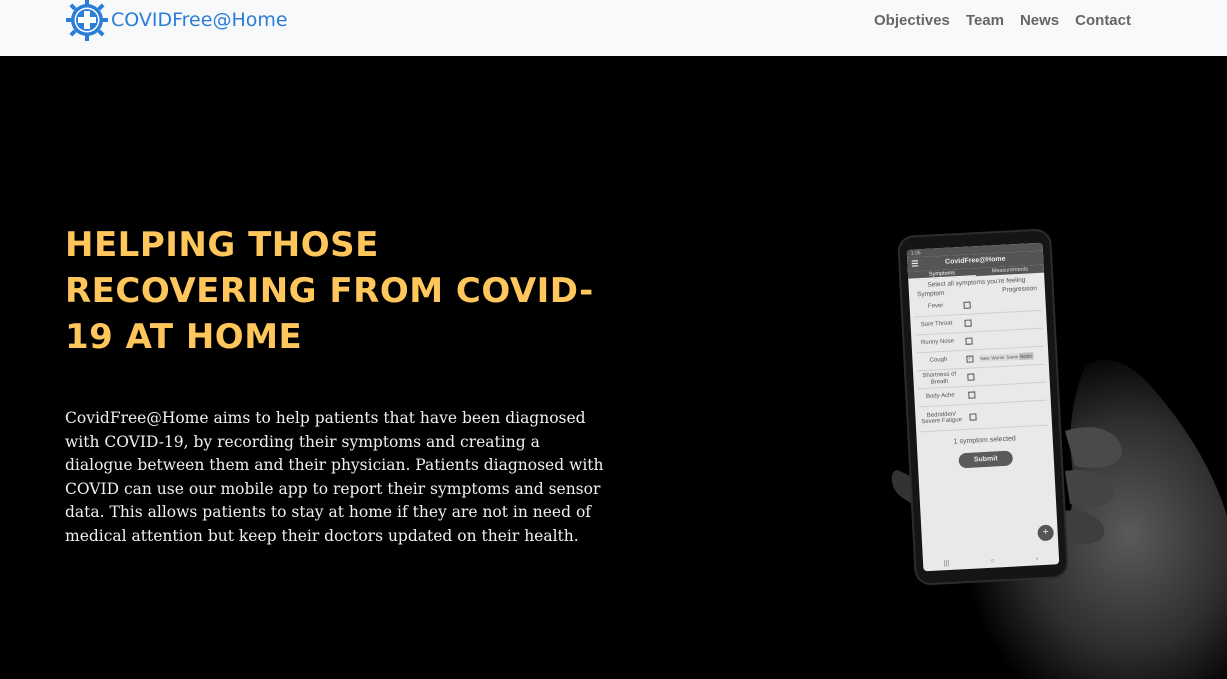  What do you see at coordinates (1012, 357) in the screenshot?
I see `phone-progression-option: Same` at bounding box center [1012, 357].